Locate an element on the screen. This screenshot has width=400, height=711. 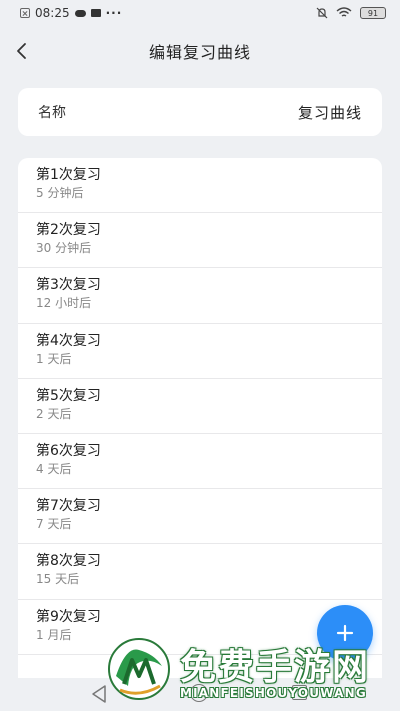
review-title: 第5次复习 is located at coordinates (68, 395).